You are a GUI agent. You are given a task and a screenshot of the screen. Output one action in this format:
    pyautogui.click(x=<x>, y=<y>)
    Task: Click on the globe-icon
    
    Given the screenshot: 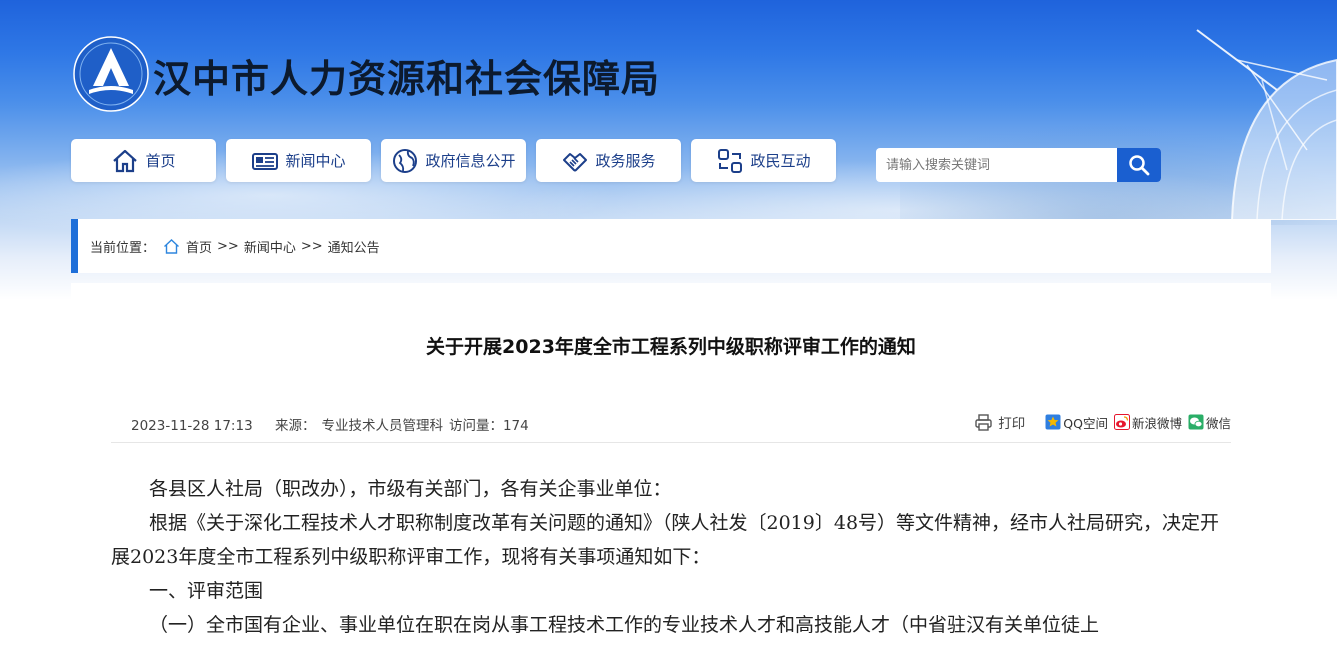 What is the action you would take?
    pyautogui.click(x=405, y=160)
    